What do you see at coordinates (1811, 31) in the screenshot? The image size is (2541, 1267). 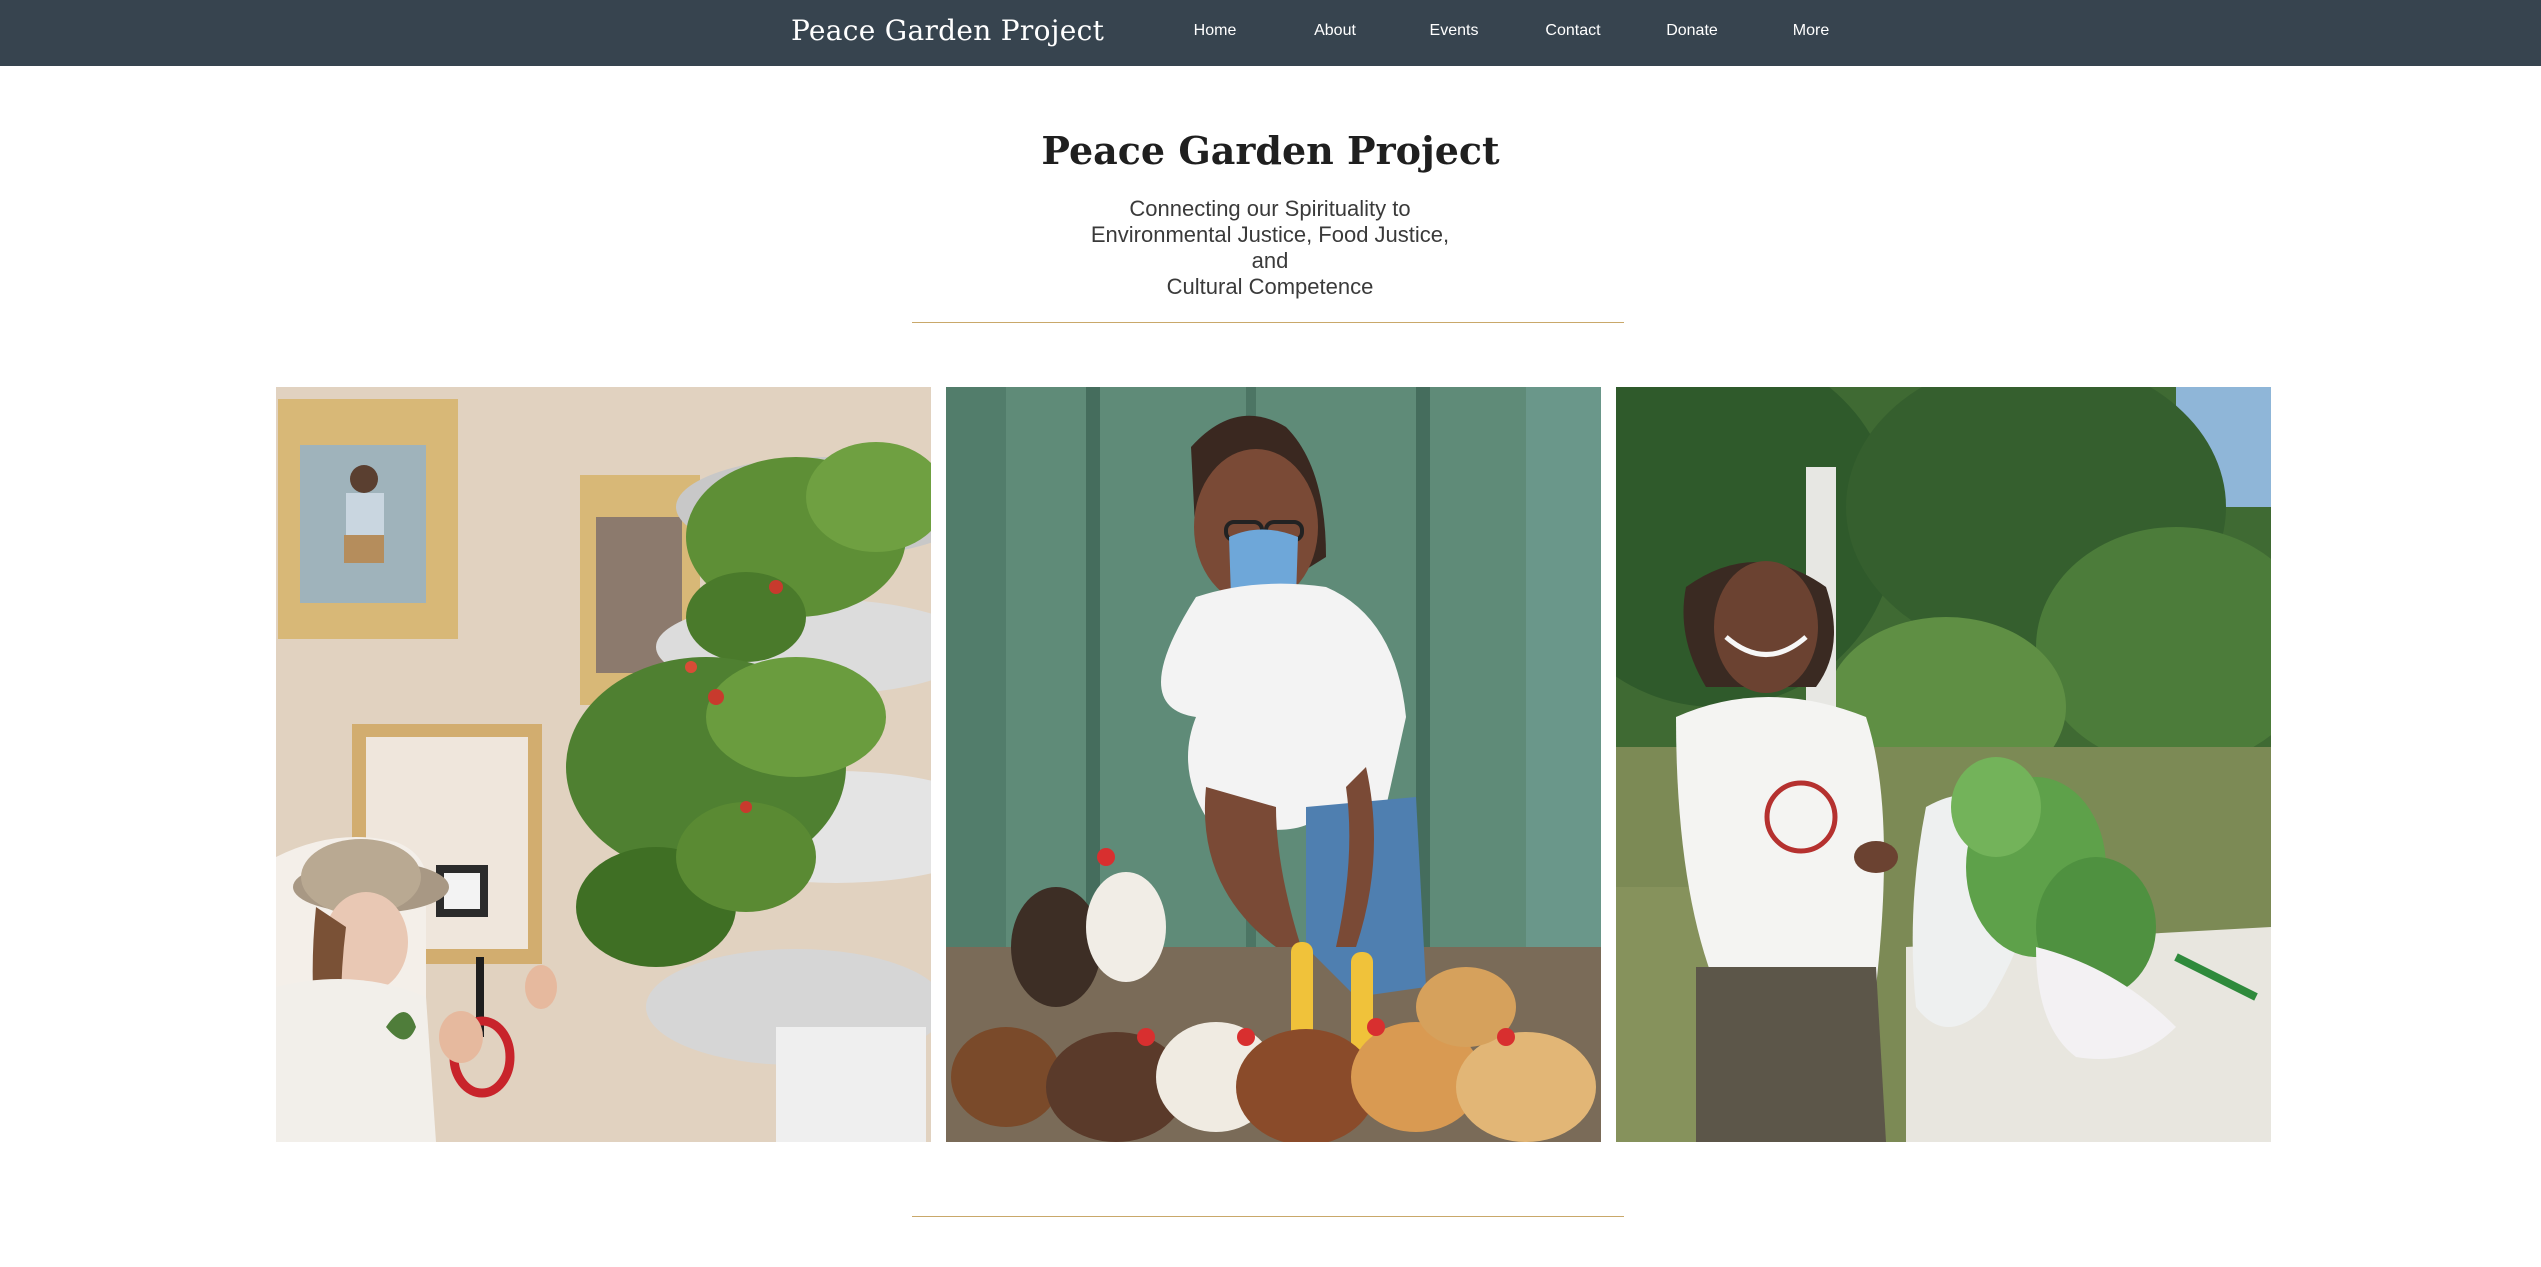 I see `nav-more: More` at bounding box center [1811, 31].